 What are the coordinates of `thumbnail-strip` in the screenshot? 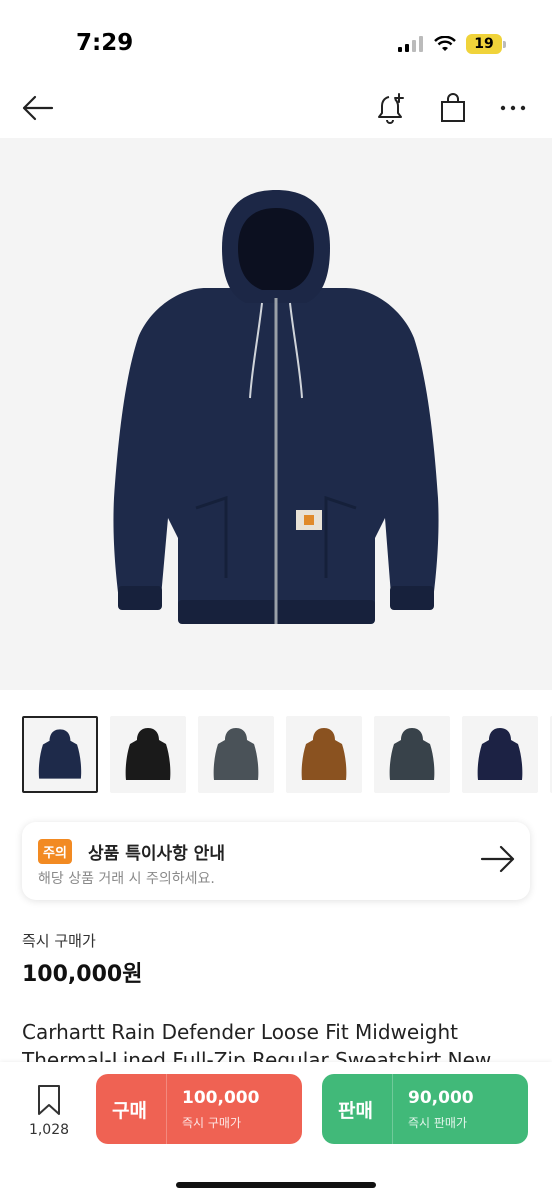 It's located at (287, 756).